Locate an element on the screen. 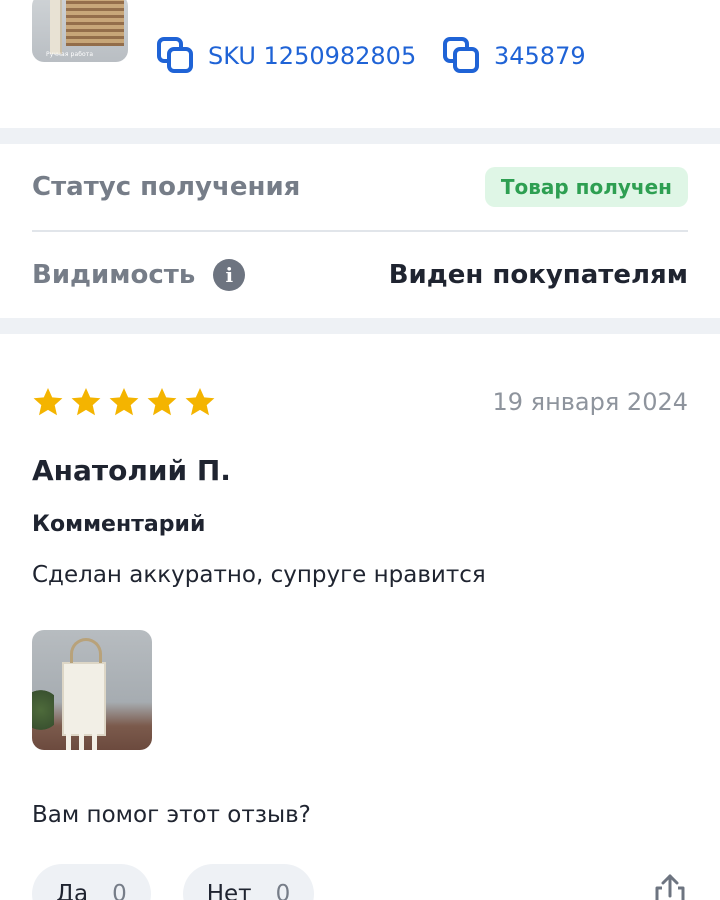  product-thumbnail: Ручная работа is located at coordinates (80, 31).